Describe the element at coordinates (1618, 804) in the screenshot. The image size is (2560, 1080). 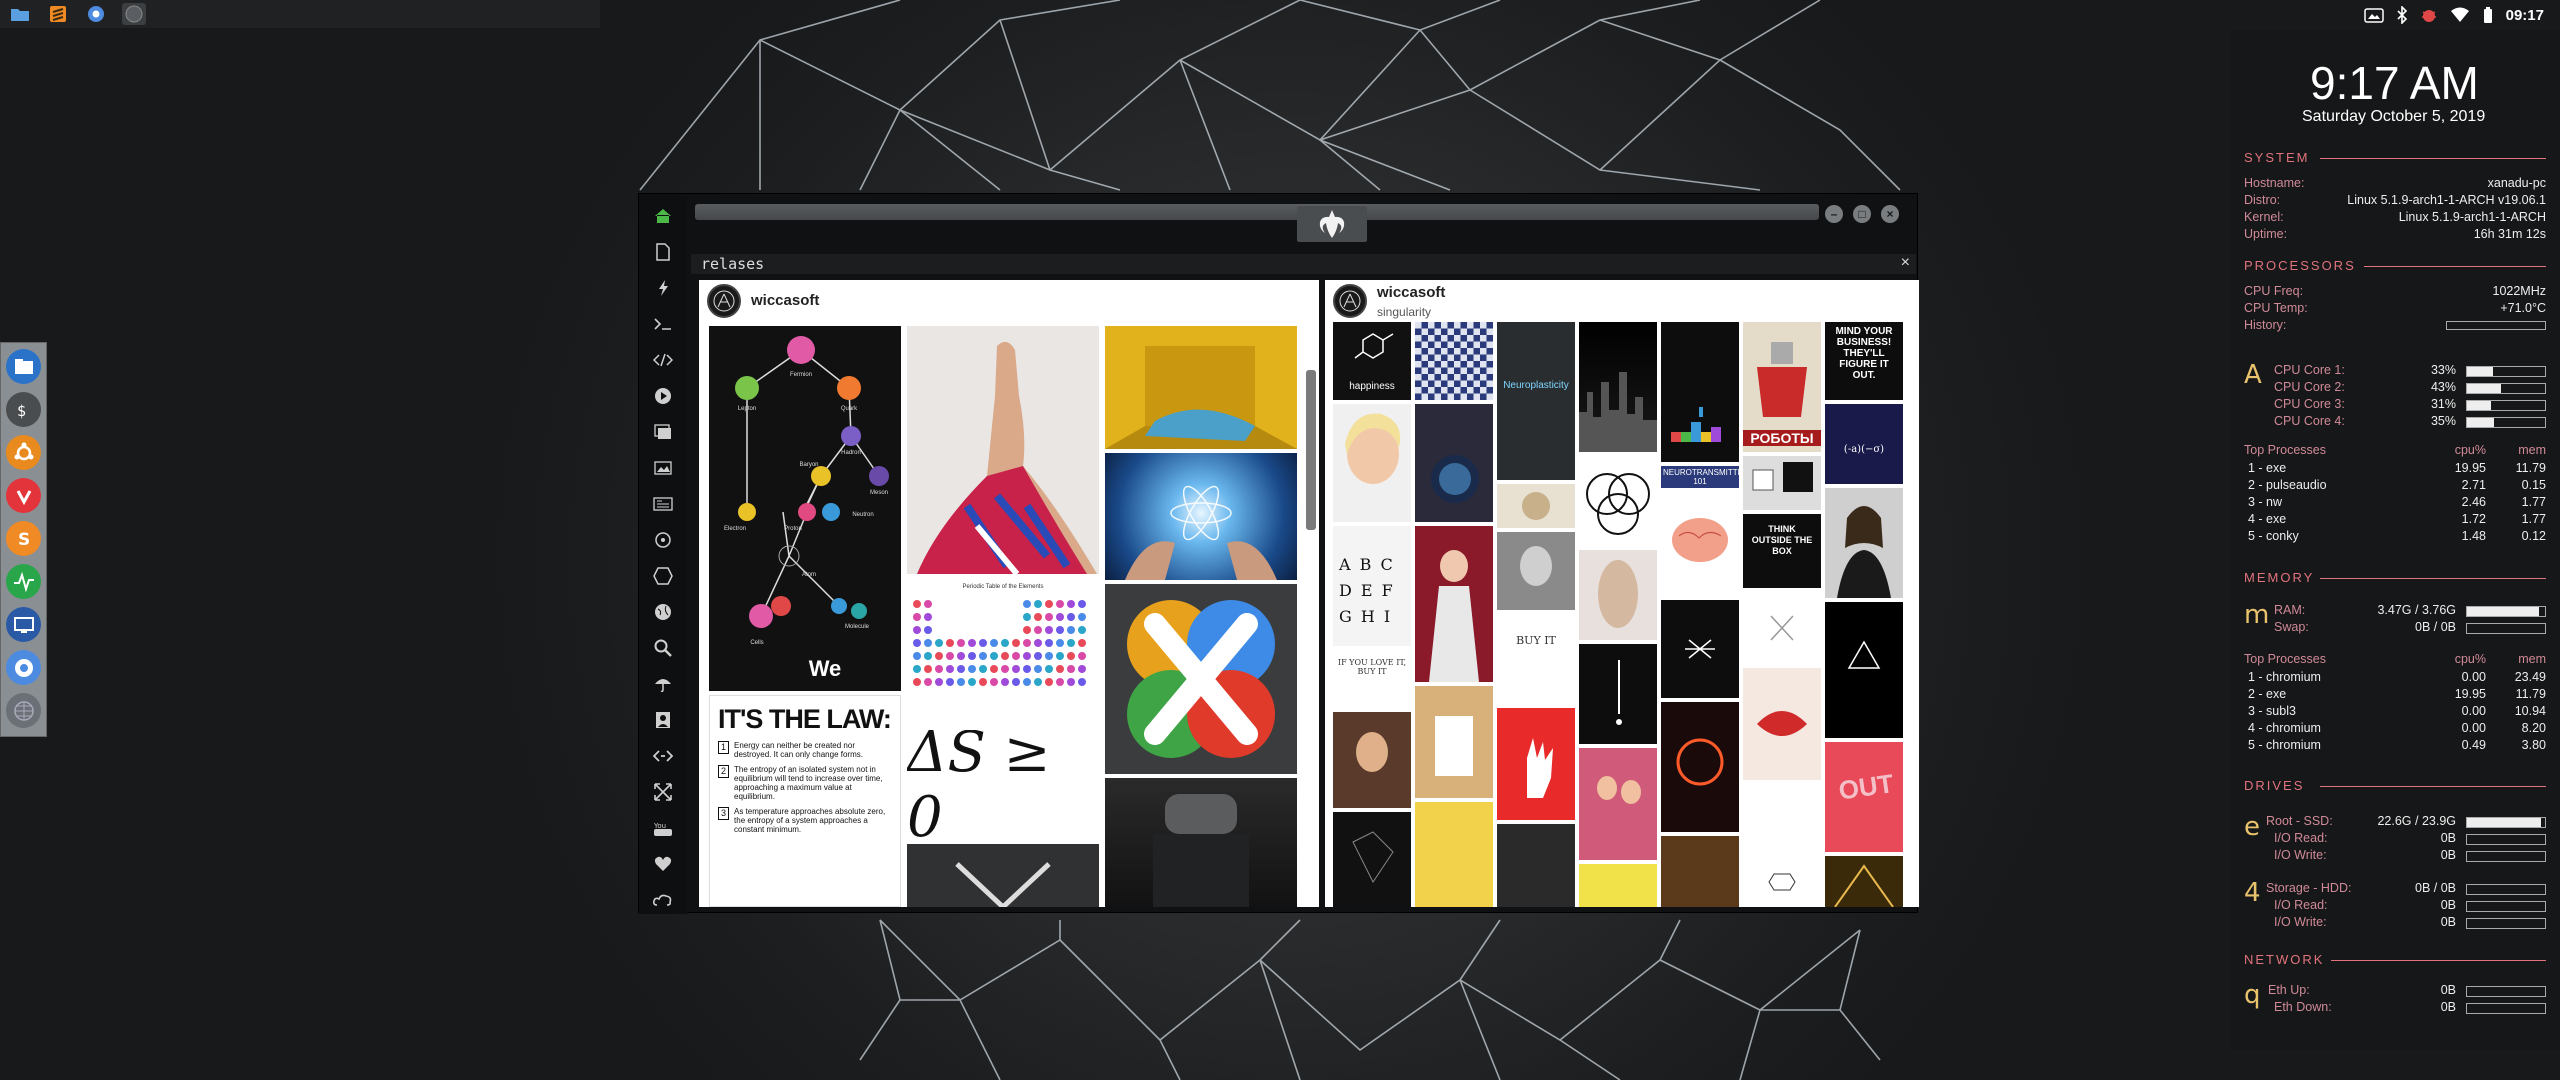
I see `pink-bikini-tile` at that location.